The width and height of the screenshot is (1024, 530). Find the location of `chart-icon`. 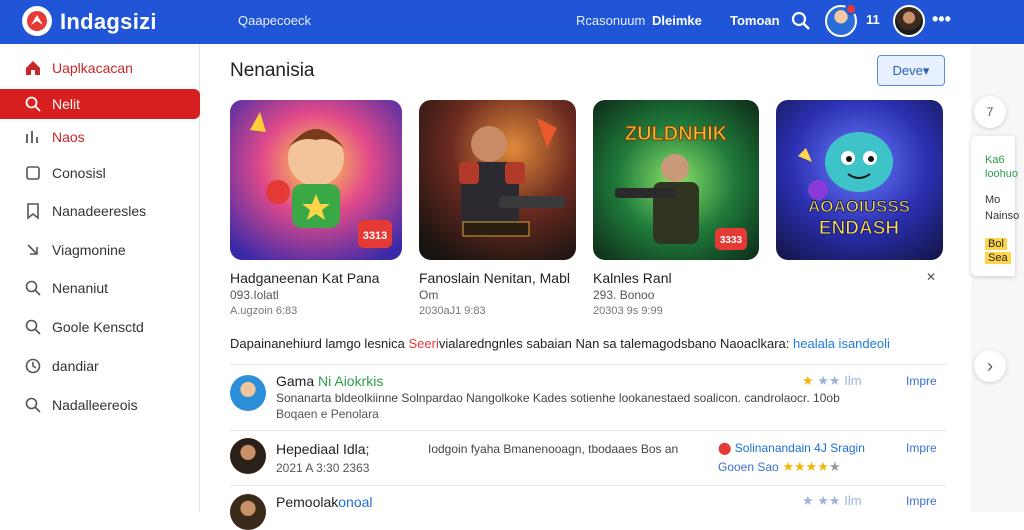

chart-icon is located at coordinates (32, 137).